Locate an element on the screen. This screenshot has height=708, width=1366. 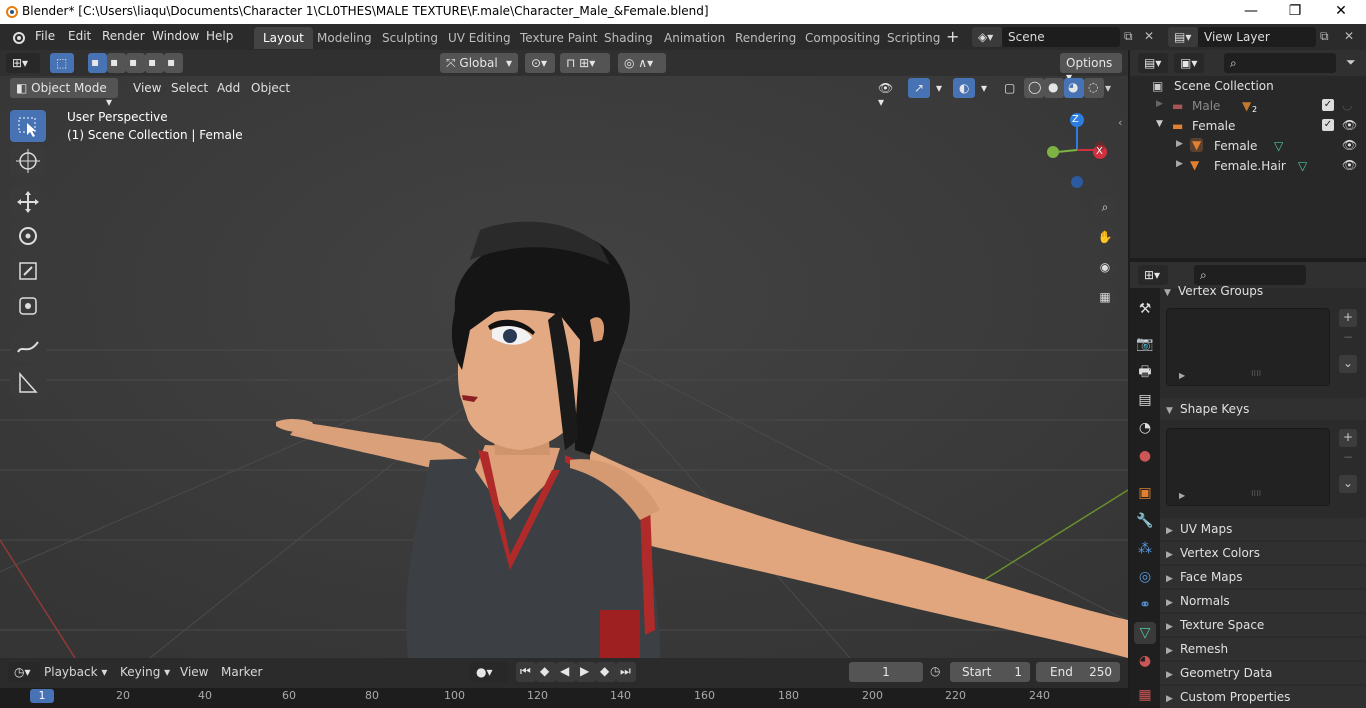
current-frame-field: 1 is located at coordinates (886, 672).